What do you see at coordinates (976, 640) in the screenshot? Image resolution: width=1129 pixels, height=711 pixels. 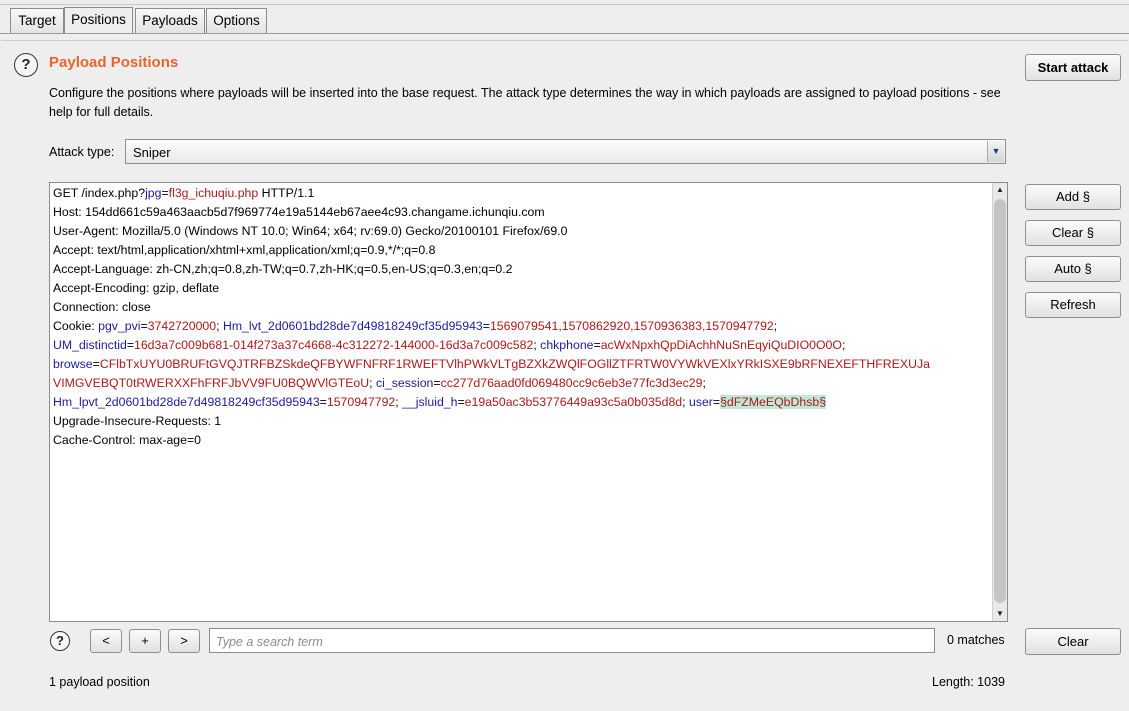 I see `match-count: 0 matches` at bounding box center [976, 640].